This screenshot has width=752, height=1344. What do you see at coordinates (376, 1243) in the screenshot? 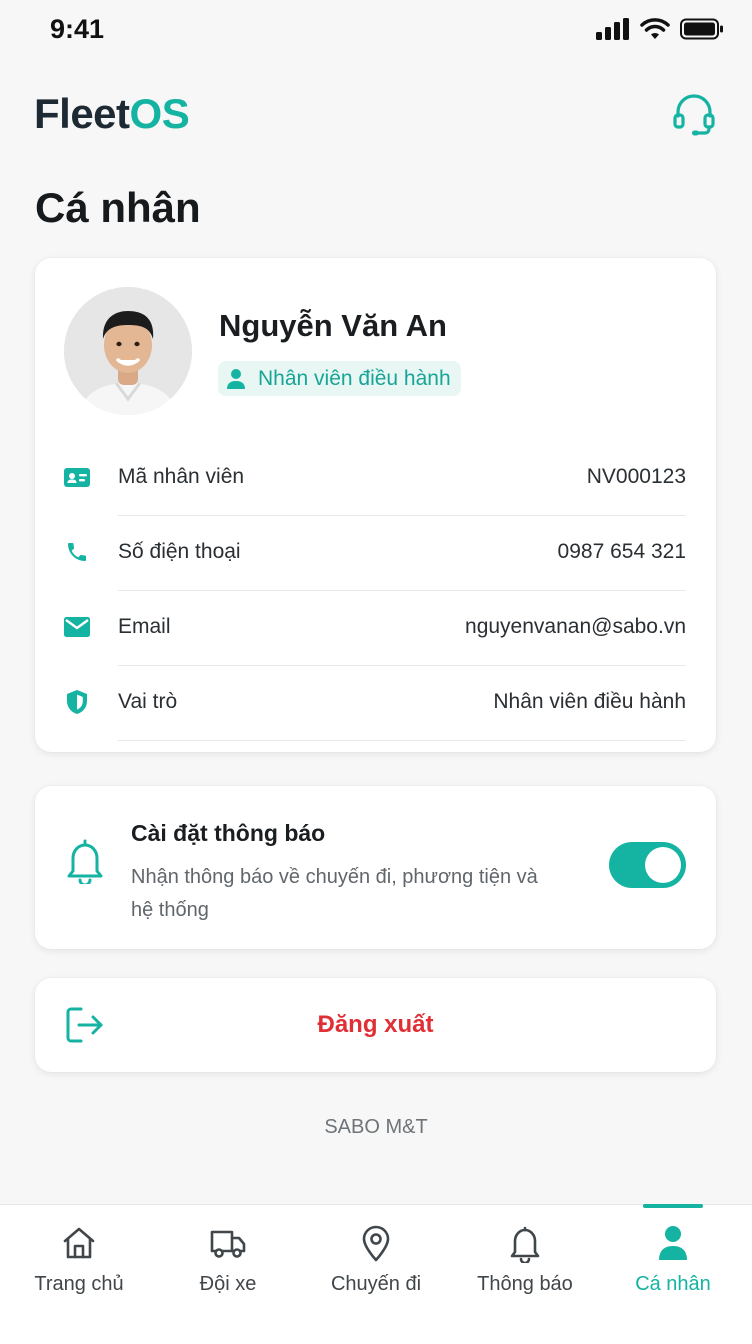
I see `map-pin-icon` at bounding box center [376, 1243].